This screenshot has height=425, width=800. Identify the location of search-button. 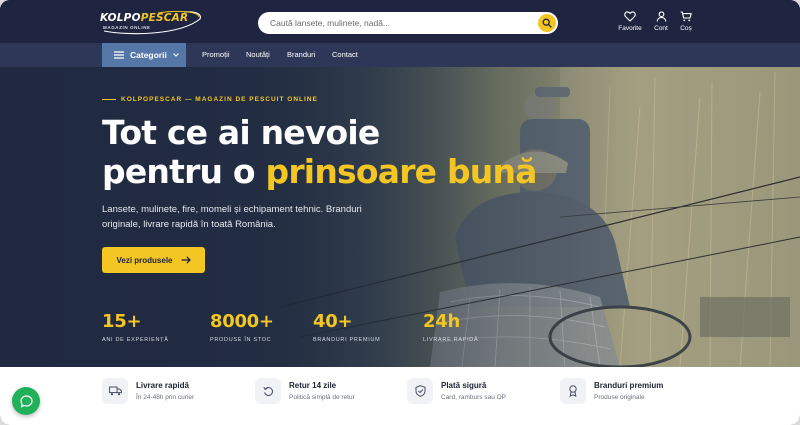
(547, 23).